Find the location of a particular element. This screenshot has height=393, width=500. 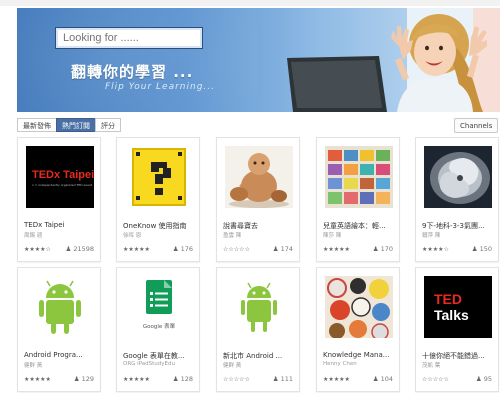

course-card: TED Talks 十億你絕不能錯過... 茂凱 葉 ☆☆☆☆☆ ♟ 95 is located at coordinates (457, 329).